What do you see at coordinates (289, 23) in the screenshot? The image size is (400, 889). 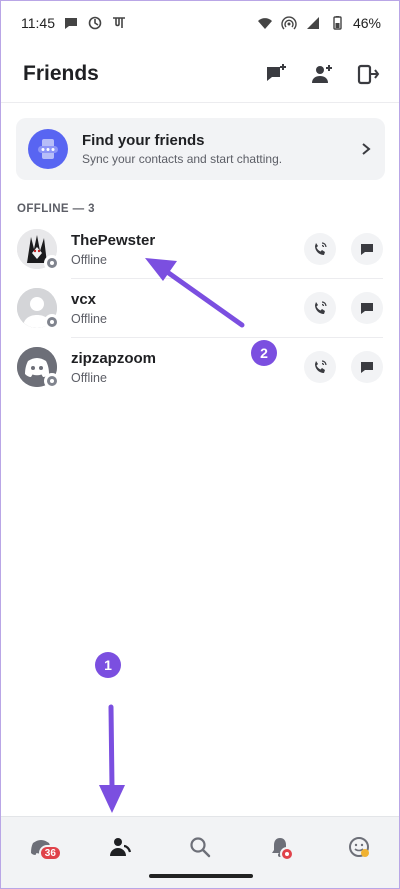 I see `hotspot-icon` at bounding box center [289, 23].